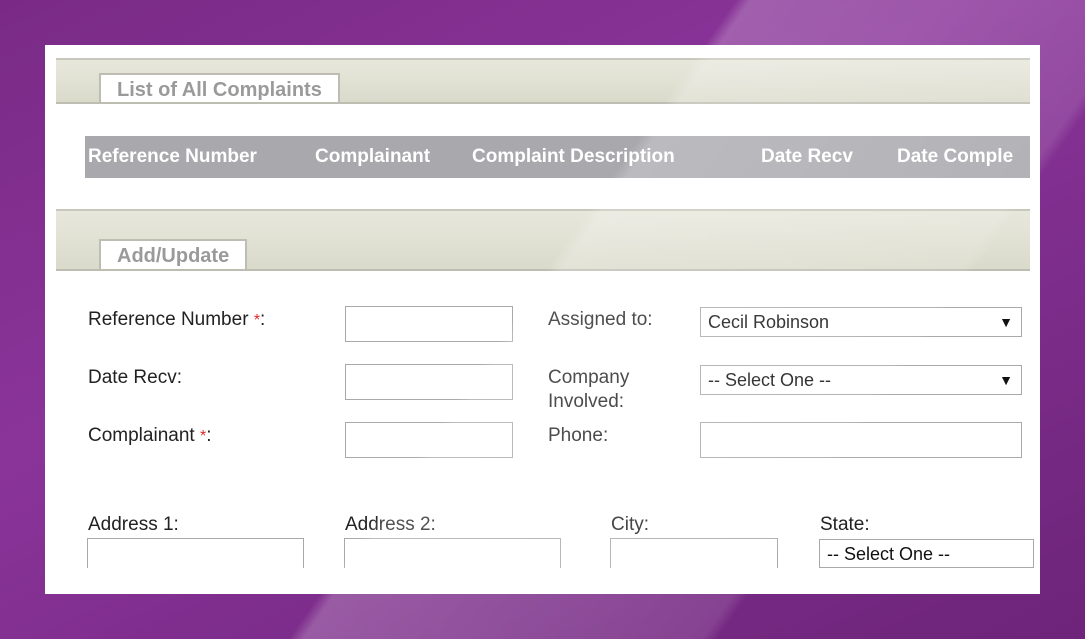 This screenshot has height=639, width=1085. Describe the element at coordinates (600, 319) in the screenshot. I see `assigned-to-label: Assigned to:` at that location.